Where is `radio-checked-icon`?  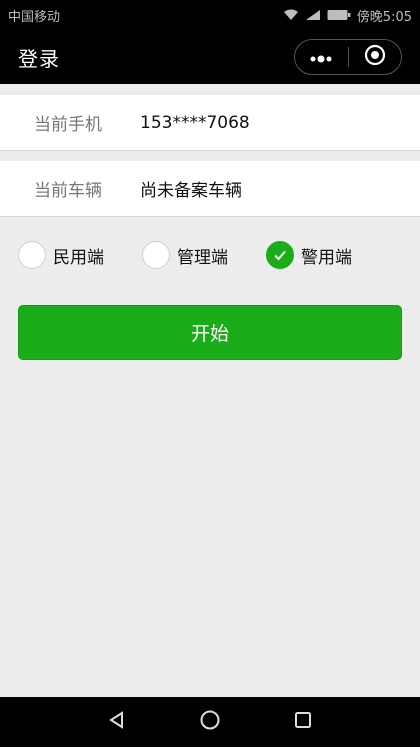
radio-checked-icon is located at coordinates (280, 255).